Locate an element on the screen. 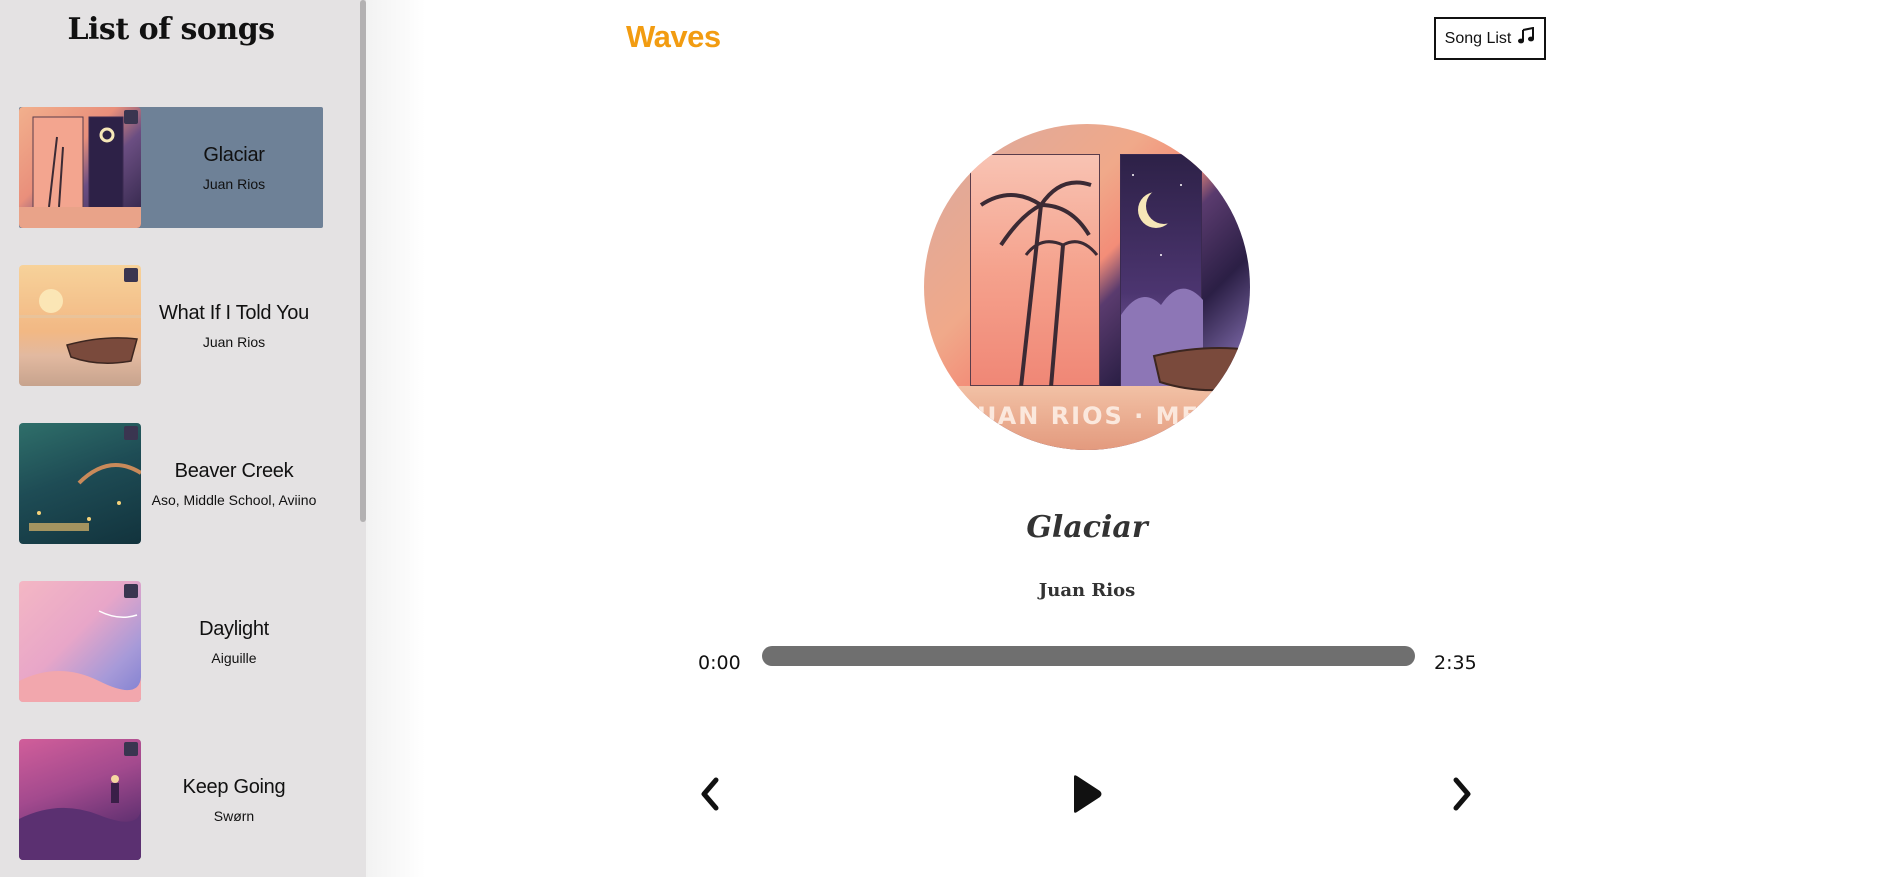 This screenshot has height=877, width=1878. song-title: Glaciar is located at coordinates (234, 154).